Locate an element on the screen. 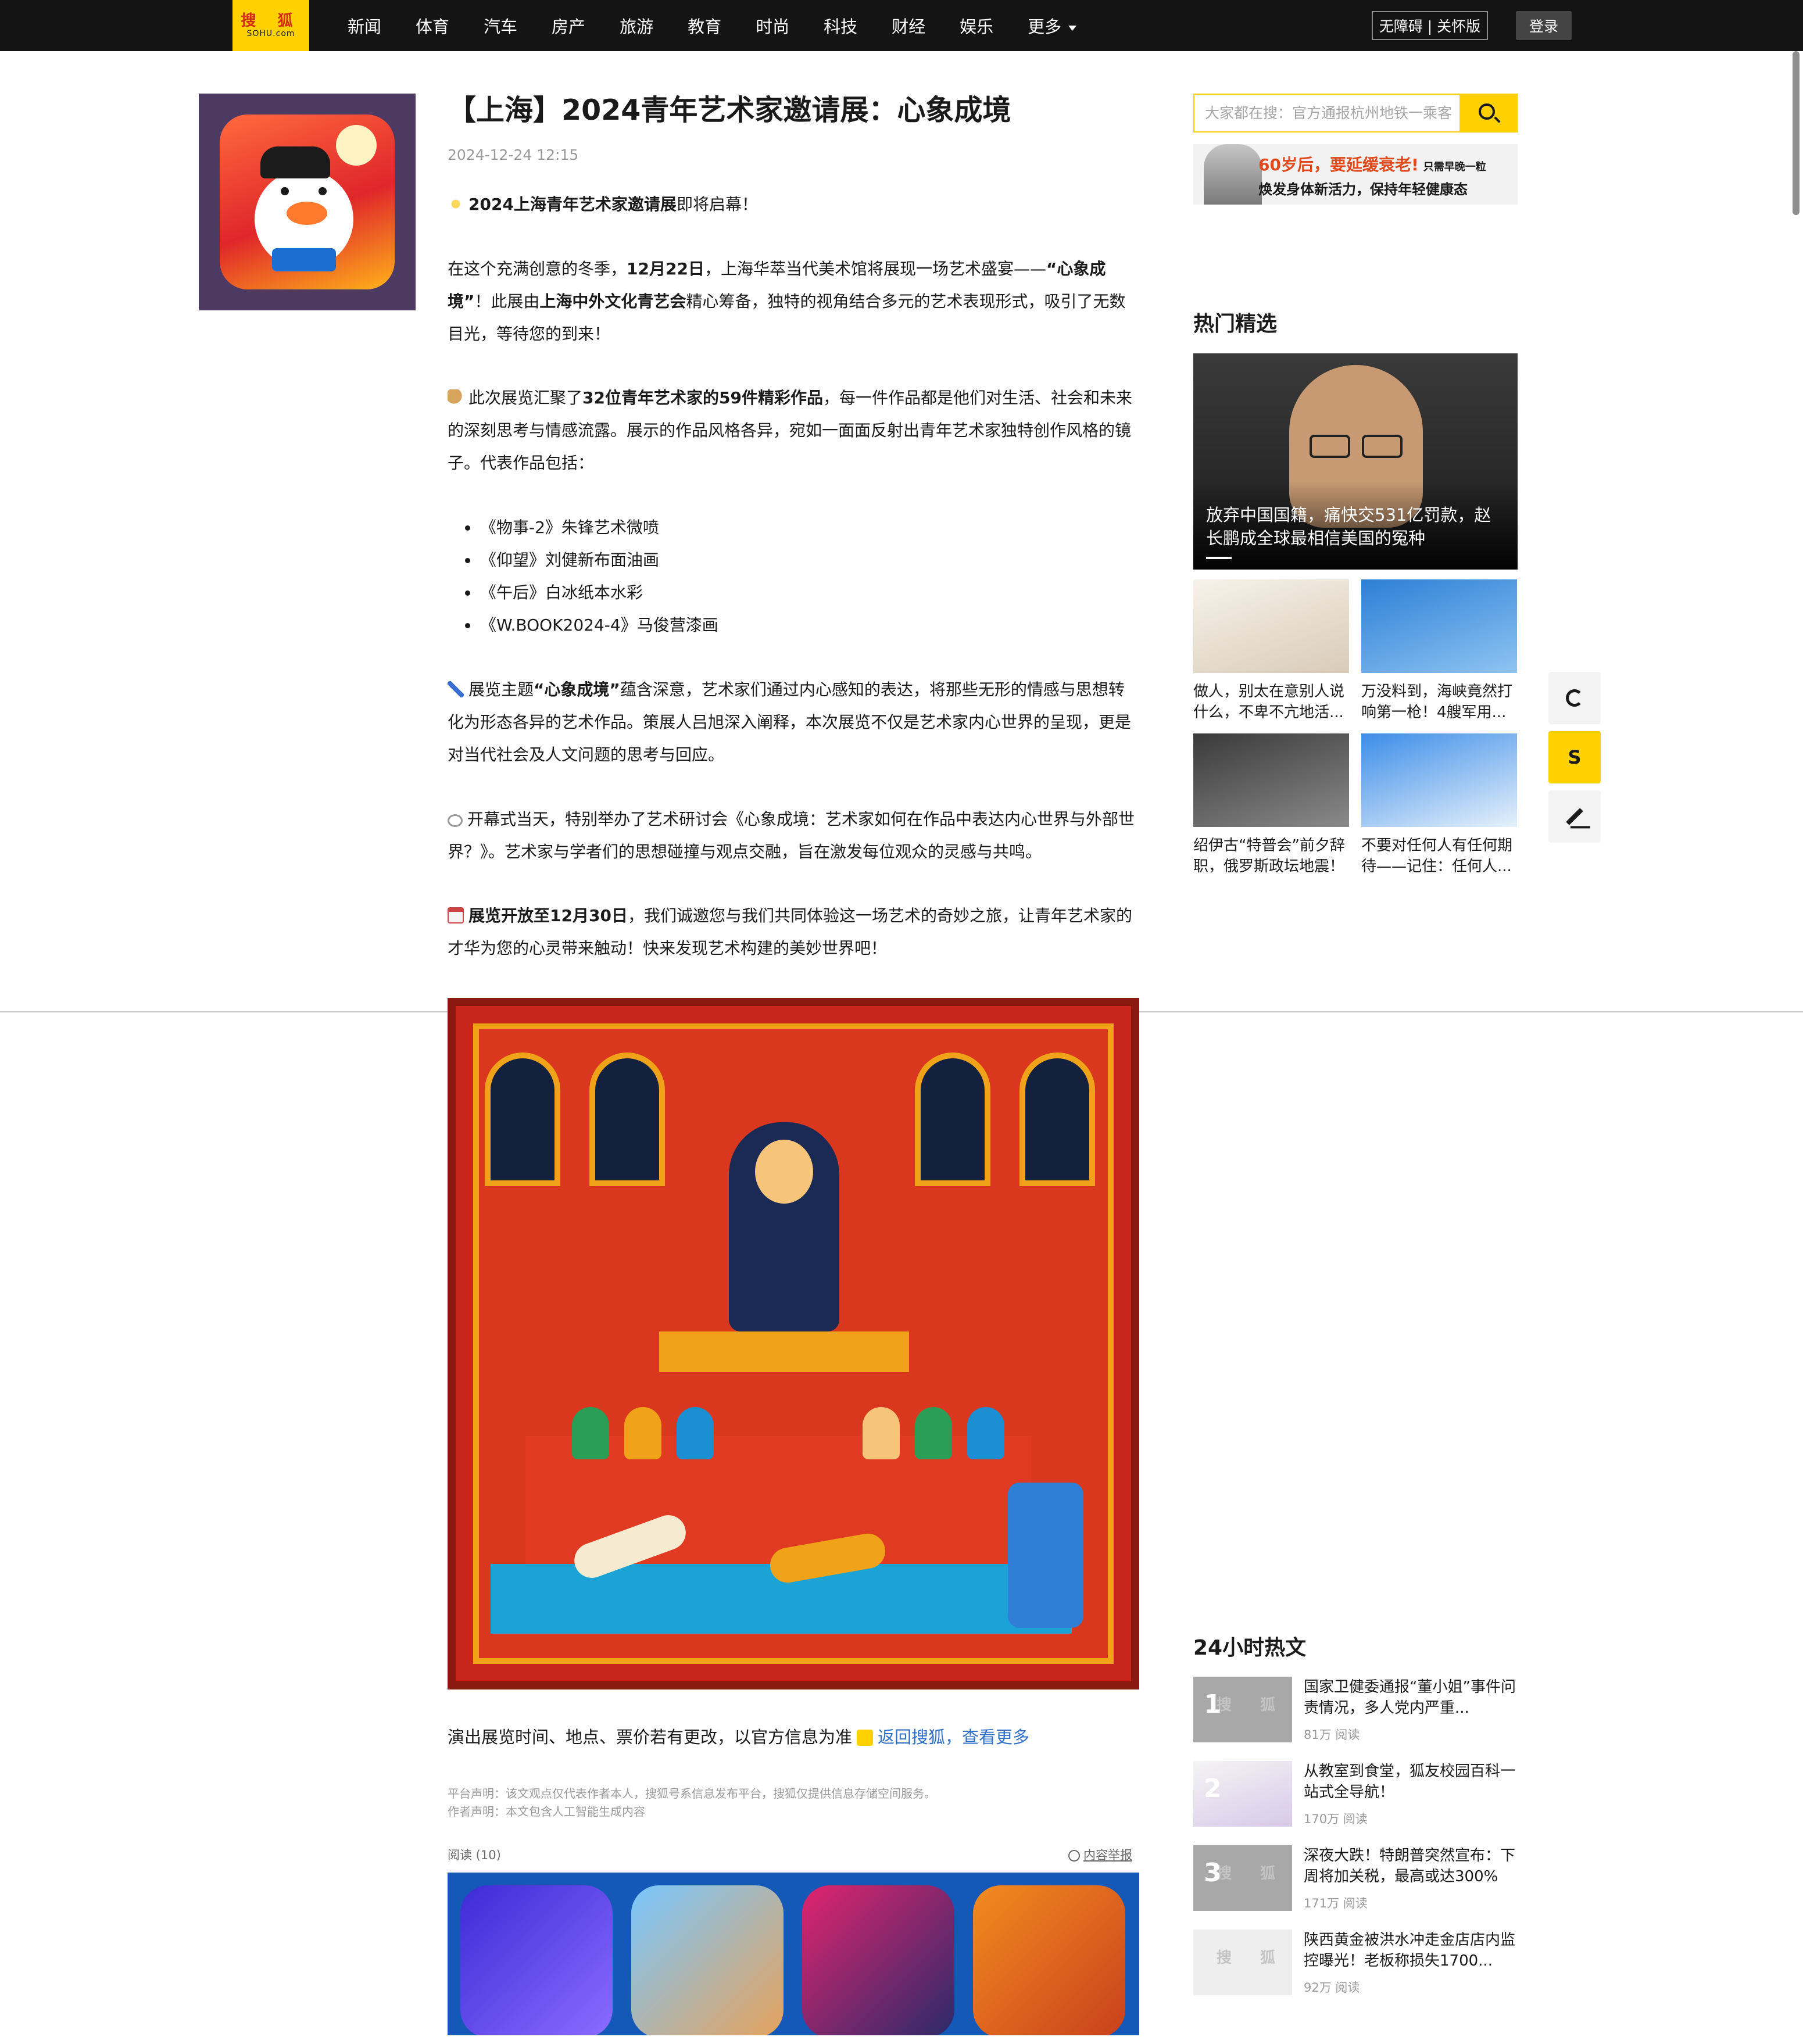  nav-item-sports: 体育 is located at coordinates (433, 26).